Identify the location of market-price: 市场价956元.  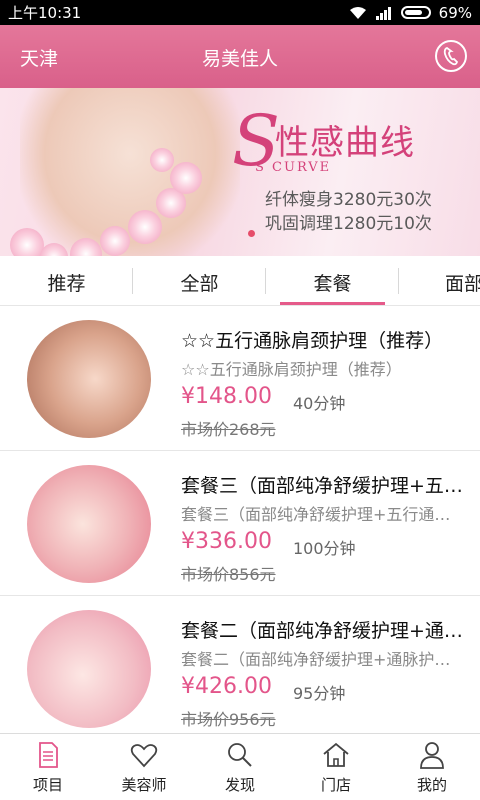
(228, 719).